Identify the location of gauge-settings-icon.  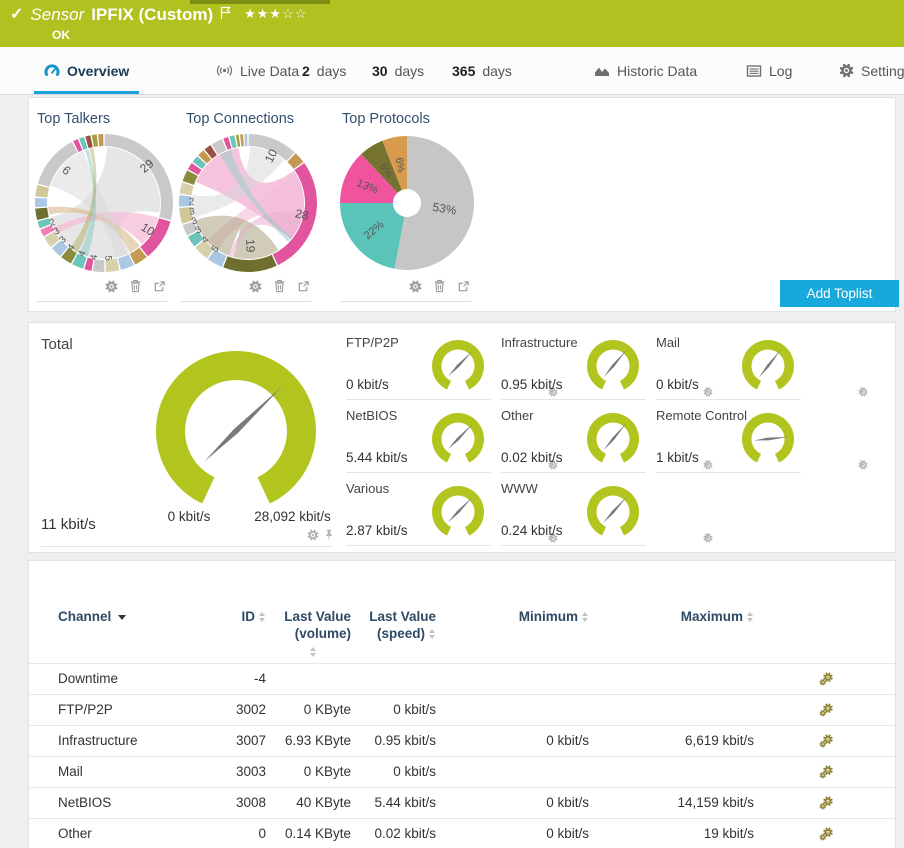
(313, 535).